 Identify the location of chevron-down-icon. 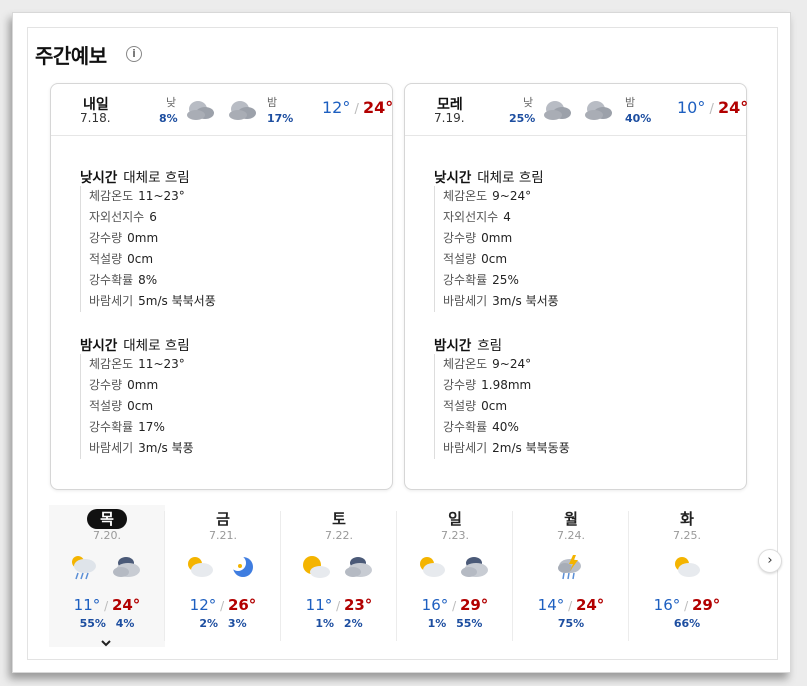
(106, 643).